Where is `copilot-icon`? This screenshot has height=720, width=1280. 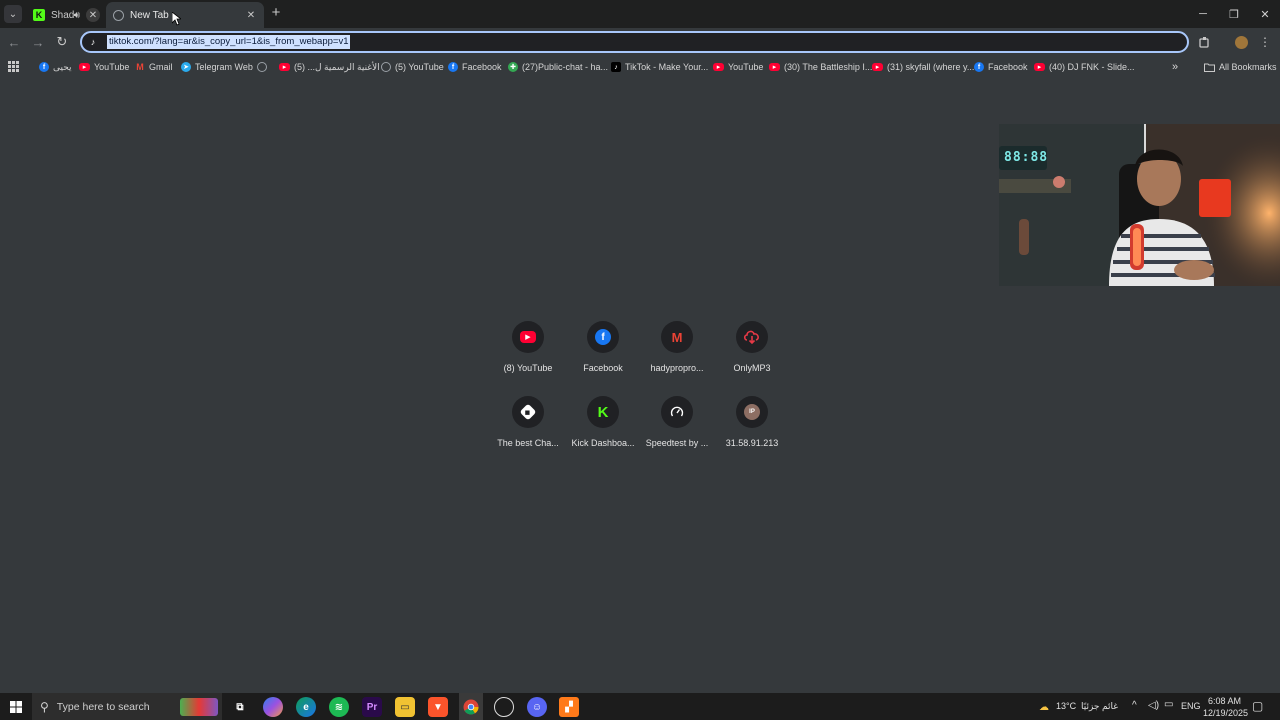
copilot-icon is located at coordinates (273, 707).